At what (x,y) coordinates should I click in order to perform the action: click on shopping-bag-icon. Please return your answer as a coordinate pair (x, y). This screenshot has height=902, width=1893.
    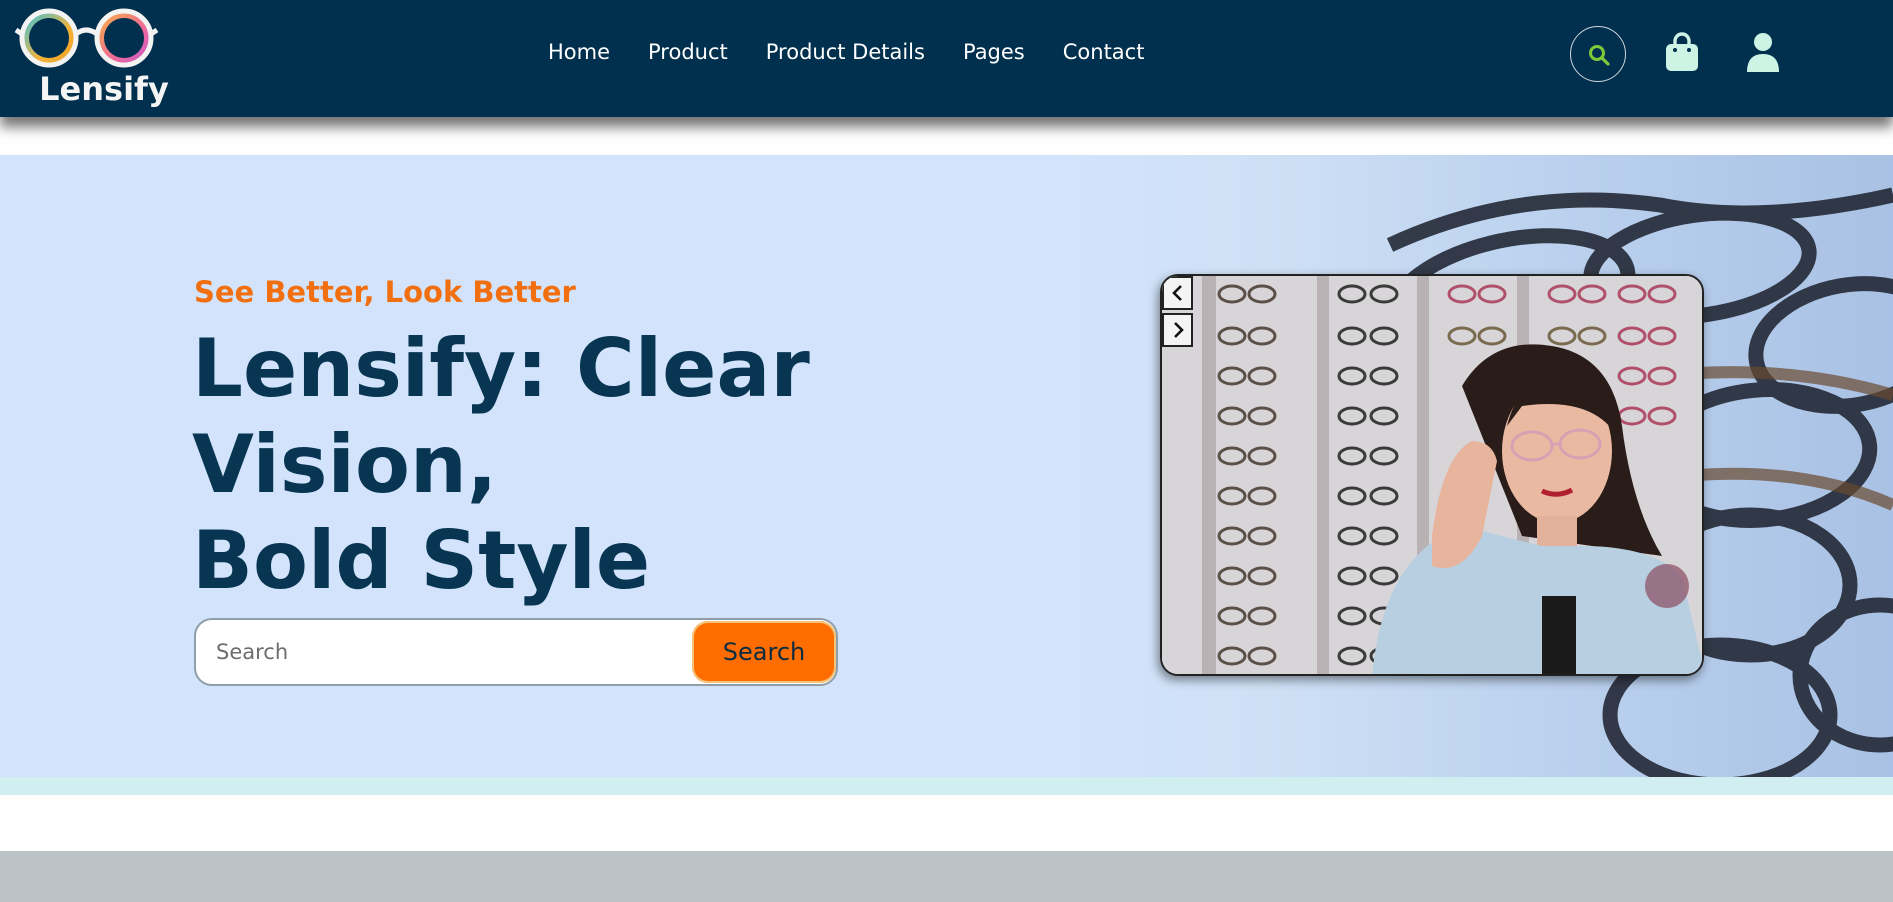
    Looking at the image, I should click on (1682, 51).